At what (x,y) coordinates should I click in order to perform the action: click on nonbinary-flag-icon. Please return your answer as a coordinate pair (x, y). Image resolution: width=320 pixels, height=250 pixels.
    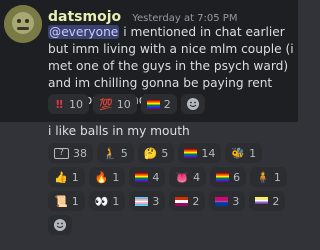
    Looking at the image, I should click on (262, 201).